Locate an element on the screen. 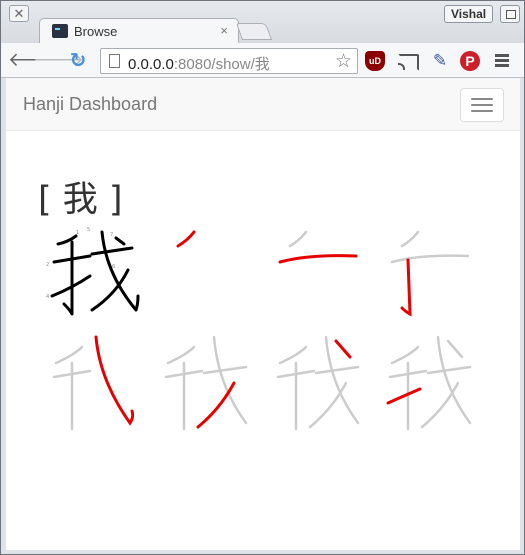 The height and width of the screenshot is (555, 525). bookmark-star-icon: ☆ is located at coordinates (343, 61).